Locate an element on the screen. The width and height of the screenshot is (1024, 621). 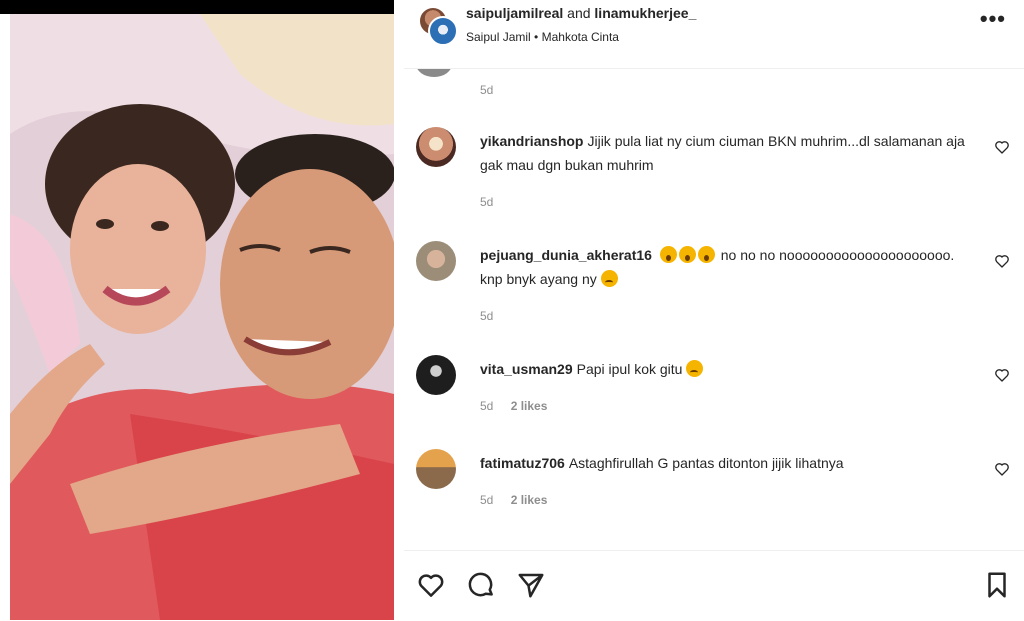
post-authors: saipuljamilreal and linamukherjee_ is located at coordinates (581, 13).